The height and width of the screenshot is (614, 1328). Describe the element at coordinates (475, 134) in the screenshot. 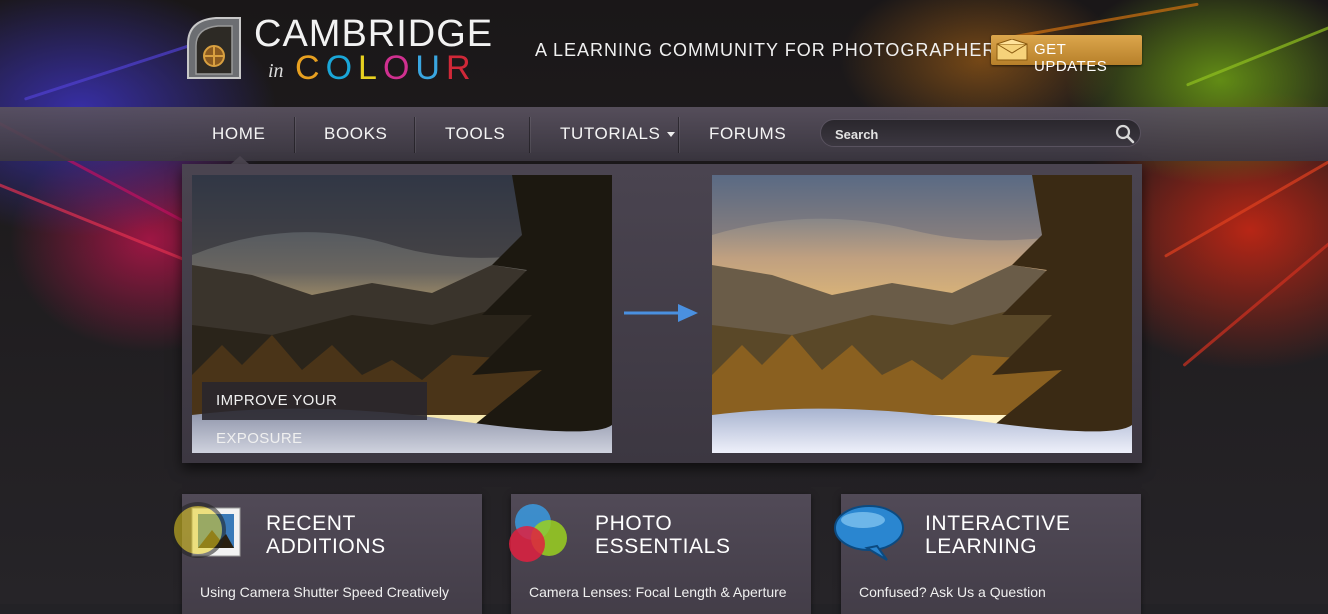

I see `nav-tools: TOOLS` at that location.